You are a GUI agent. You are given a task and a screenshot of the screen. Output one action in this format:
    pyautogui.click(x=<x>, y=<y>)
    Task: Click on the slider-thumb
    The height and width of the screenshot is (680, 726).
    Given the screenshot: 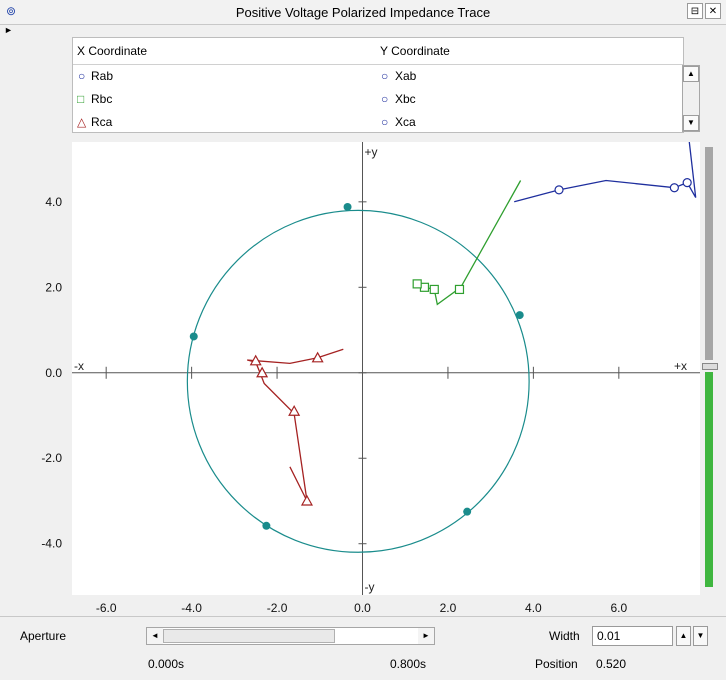 What is the action you would take?
    pyautogui.click(x=249, y=636)
    